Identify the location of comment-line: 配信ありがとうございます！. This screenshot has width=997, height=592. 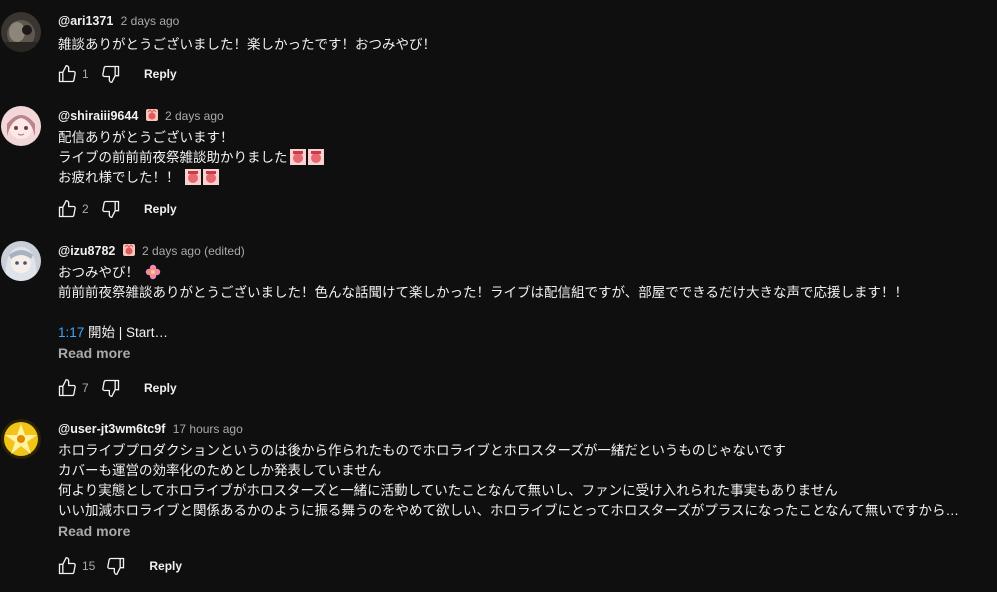
(146, 137).